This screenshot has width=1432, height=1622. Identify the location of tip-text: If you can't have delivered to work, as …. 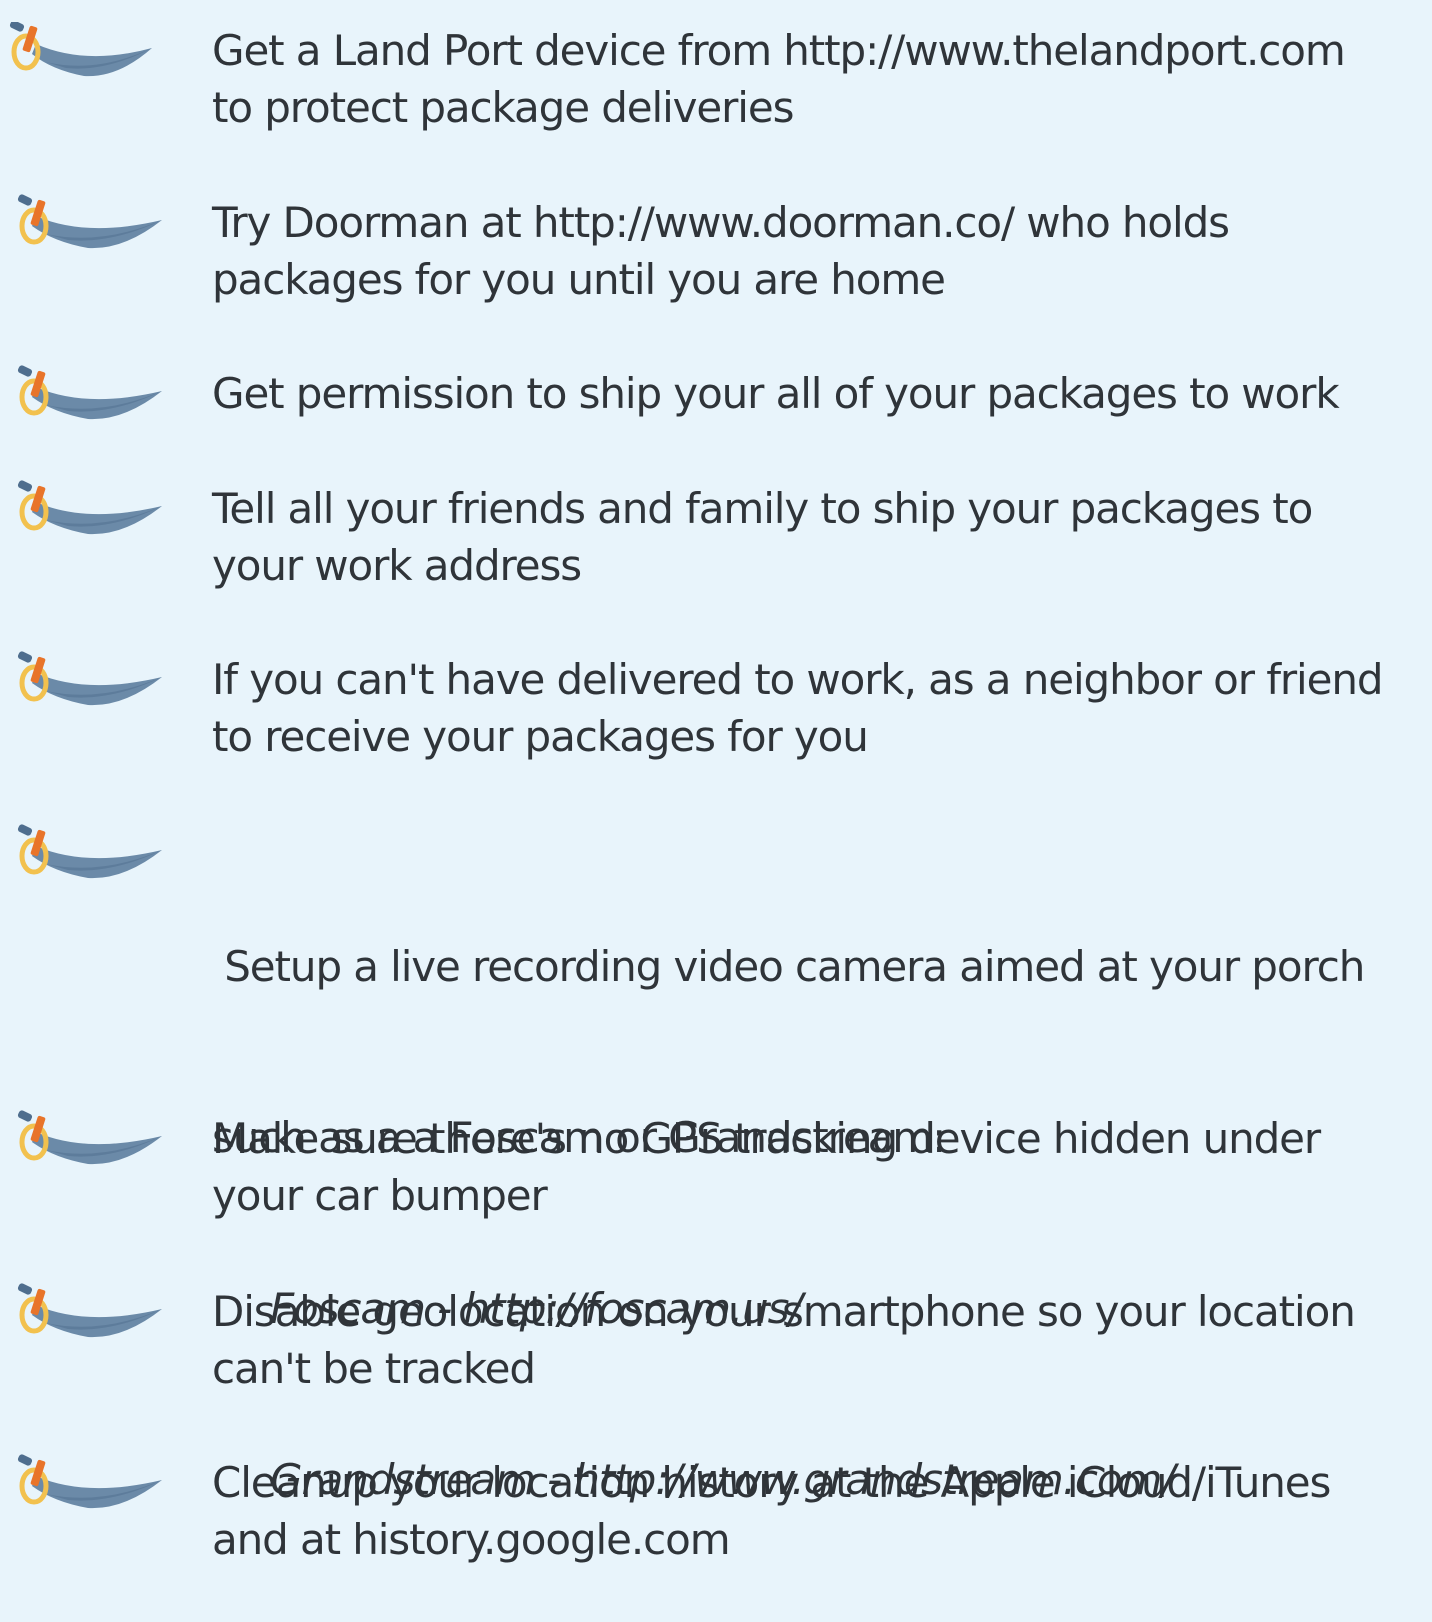
(819, 708).